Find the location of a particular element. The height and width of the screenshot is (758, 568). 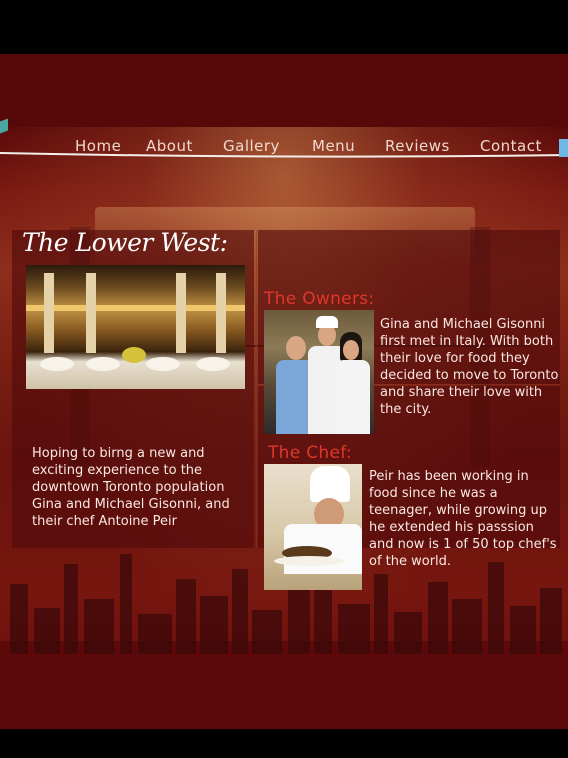

nav-about: About is located at coordinates (169, 146).